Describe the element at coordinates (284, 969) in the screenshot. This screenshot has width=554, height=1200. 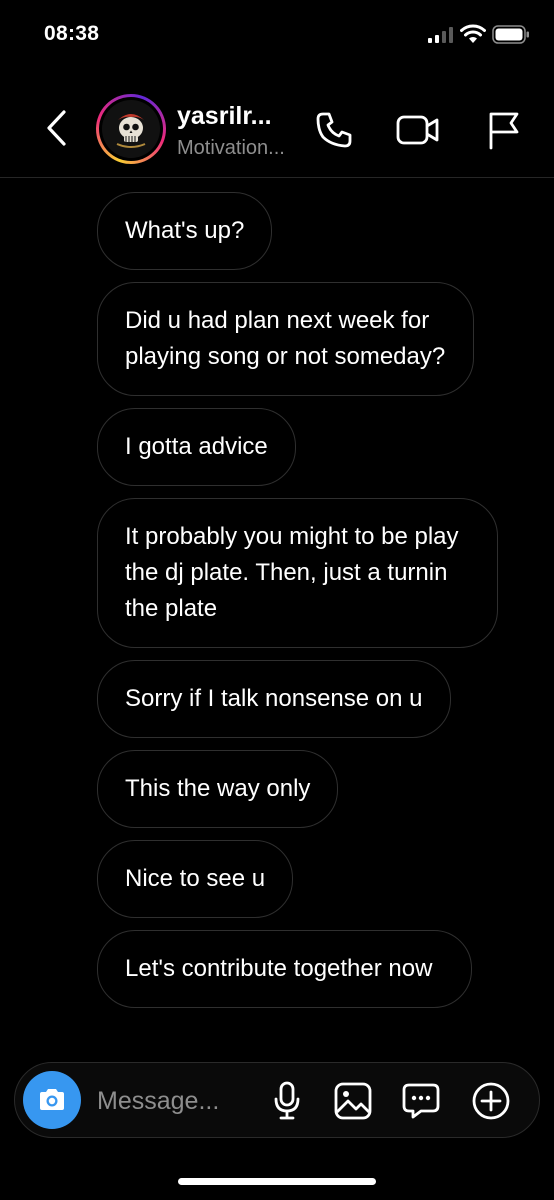
I see `message-bubble: Let's contribute together now` at that location.